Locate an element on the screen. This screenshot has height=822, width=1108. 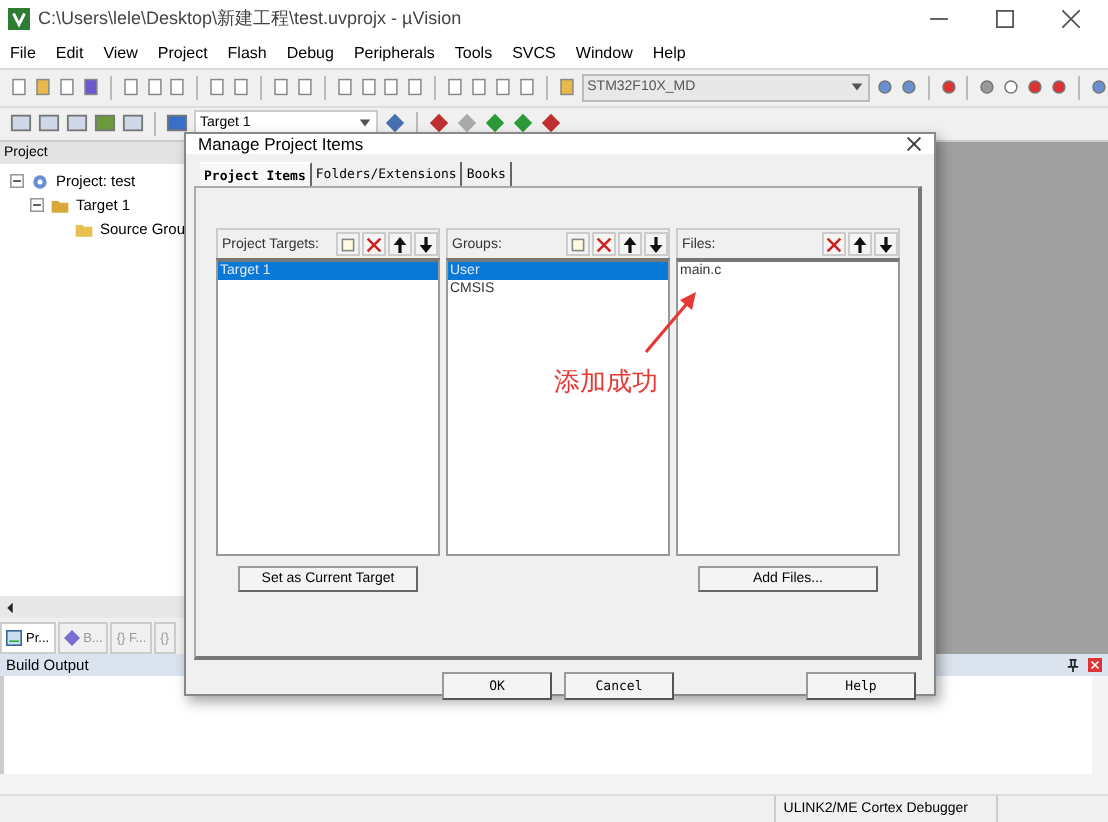
dialog-title: Manage Project Items is located at coordinates (281, 144).